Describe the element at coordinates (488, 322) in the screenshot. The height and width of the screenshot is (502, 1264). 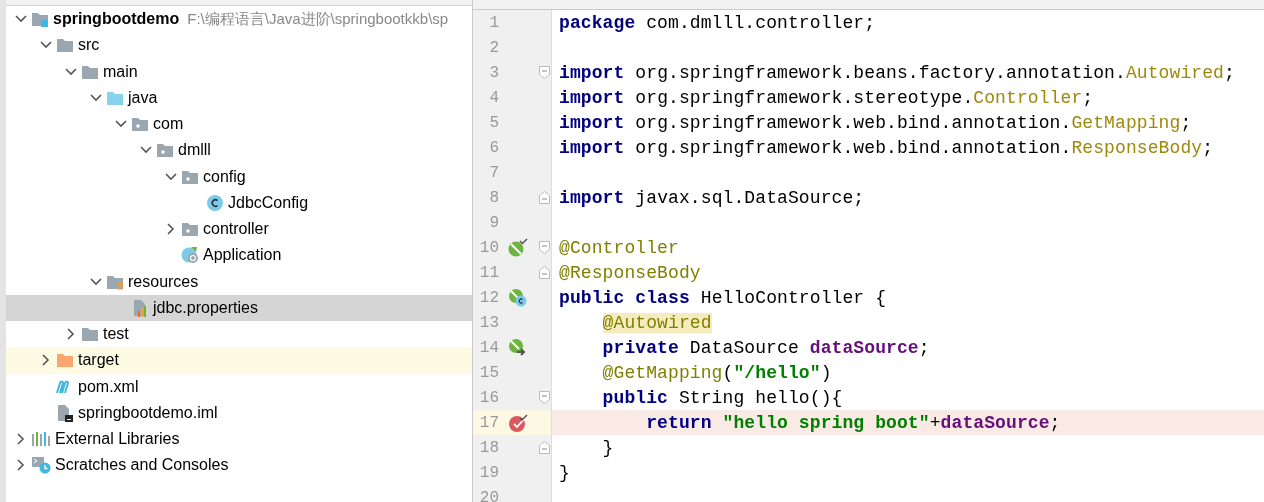
I see `line-number: 13` at that location.